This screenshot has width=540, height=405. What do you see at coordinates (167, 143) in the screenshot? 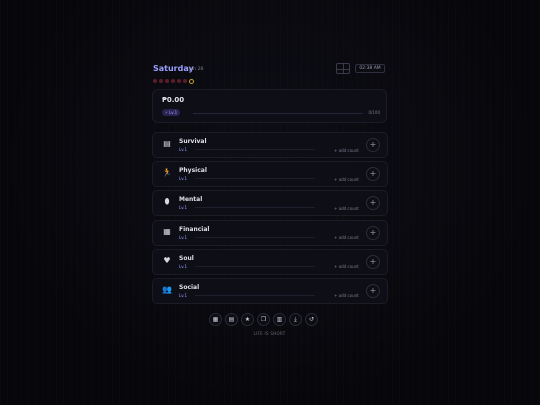
I see `survival-icon: ▤` at bounding box center [167, 143].